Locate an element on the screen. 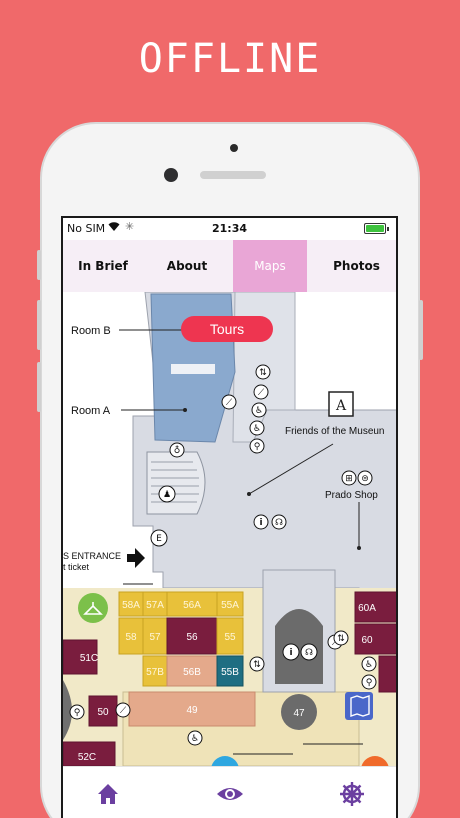  lift-icon: ⇅ is located at coordinates (263, 372).